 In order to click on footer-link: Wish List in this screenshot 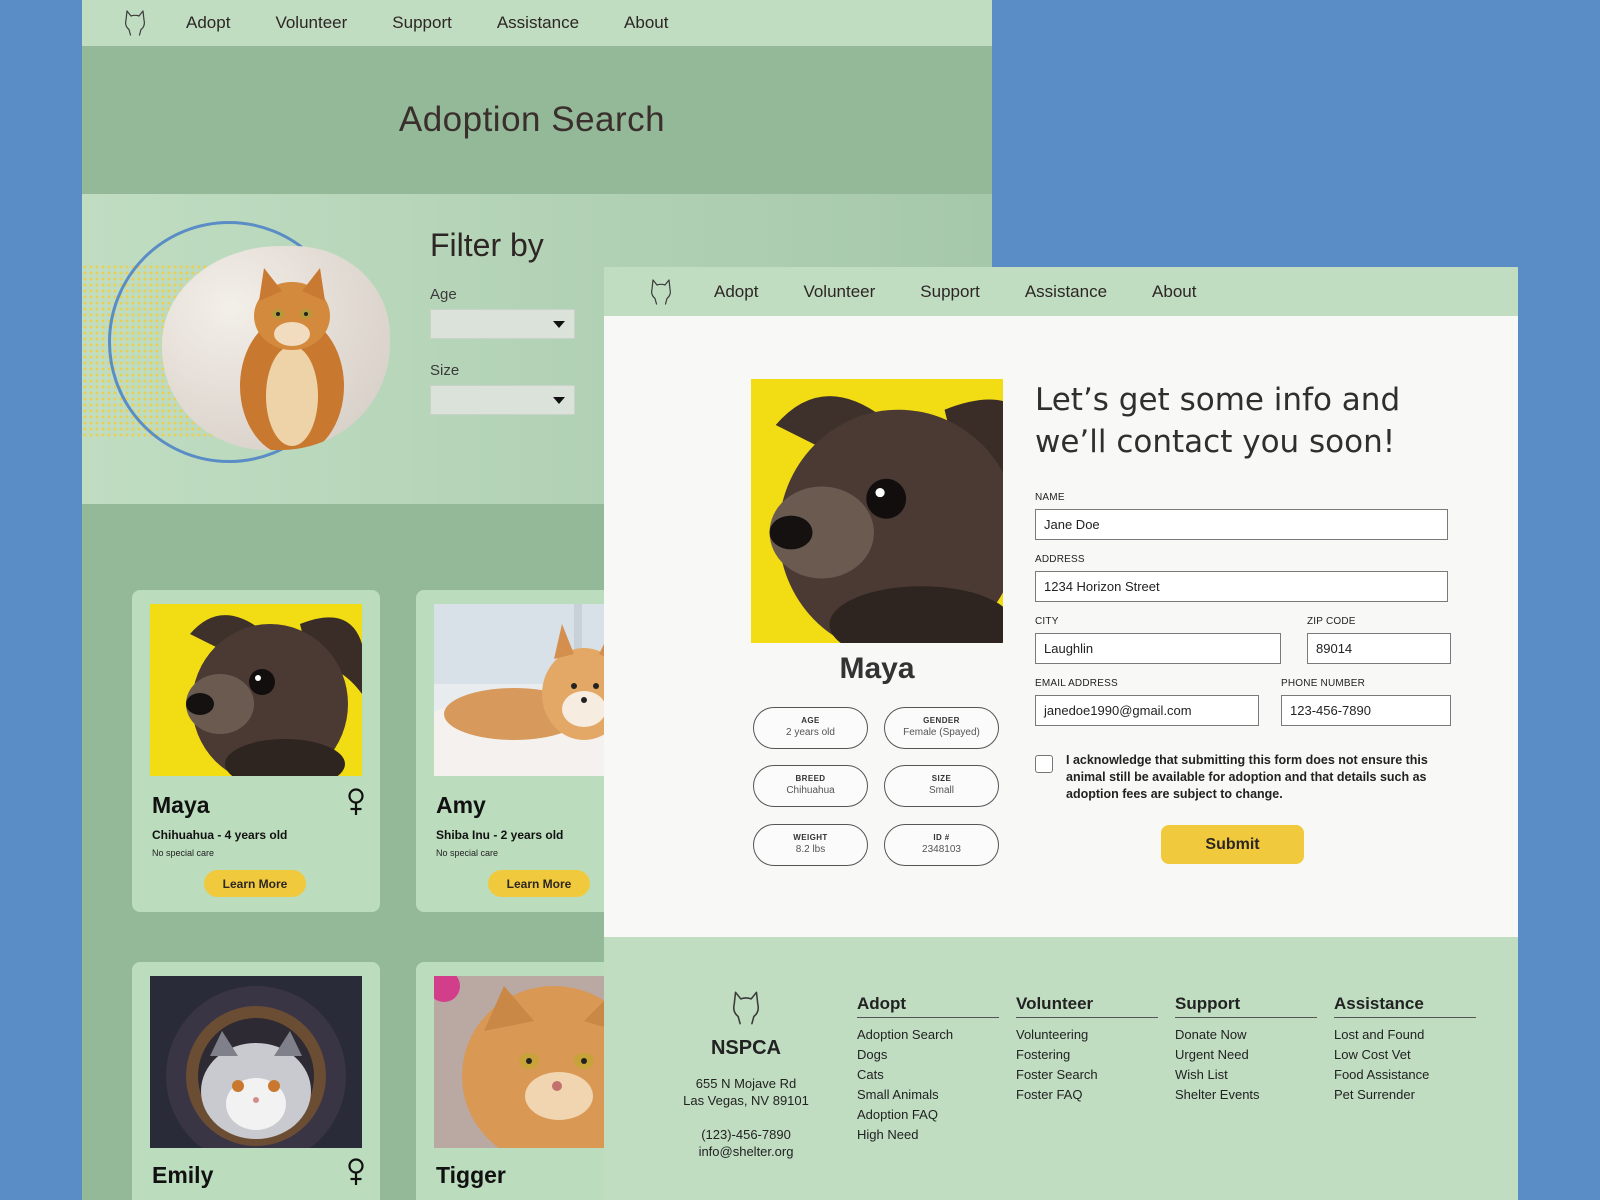, I will do `click(1246, 1075)`.